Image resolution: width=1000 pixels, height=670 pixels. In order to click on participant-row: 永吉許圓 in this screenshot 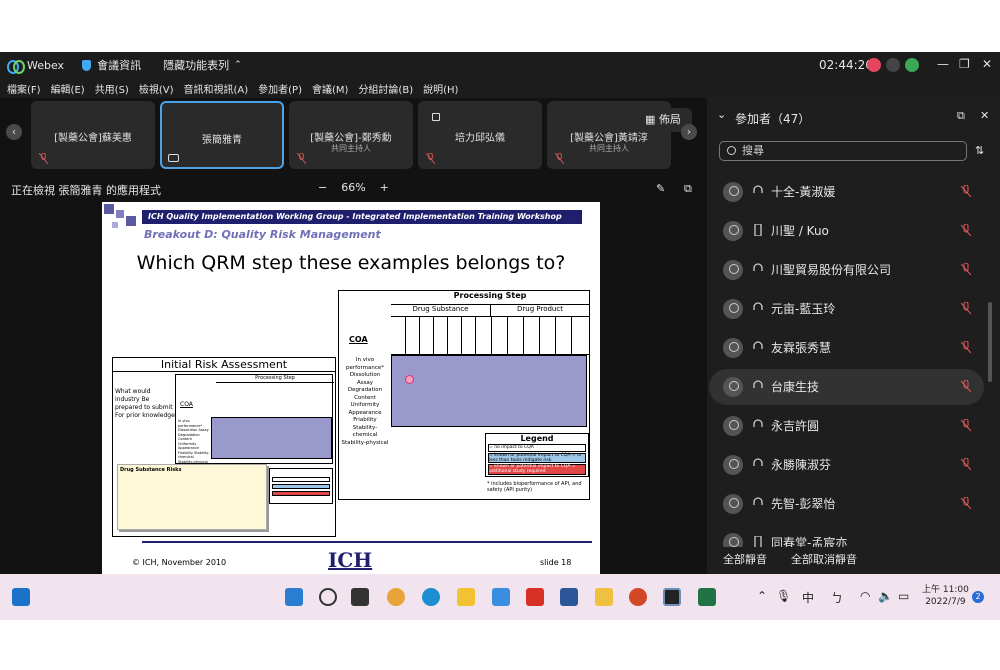, I will do `click(846, 426)`.